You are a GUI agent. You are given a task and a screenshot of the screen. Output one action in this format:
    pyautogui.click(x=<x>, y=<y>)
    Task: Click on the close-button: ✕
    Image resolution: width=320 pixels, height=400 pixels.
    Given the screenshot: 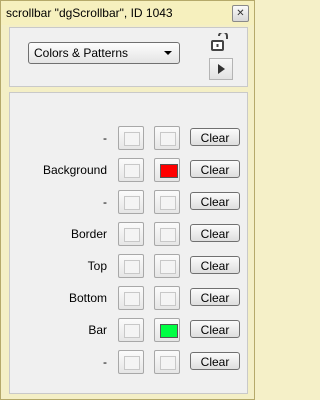 What is the action you would take?
    pyautogui.click(x=240, y=13)
    